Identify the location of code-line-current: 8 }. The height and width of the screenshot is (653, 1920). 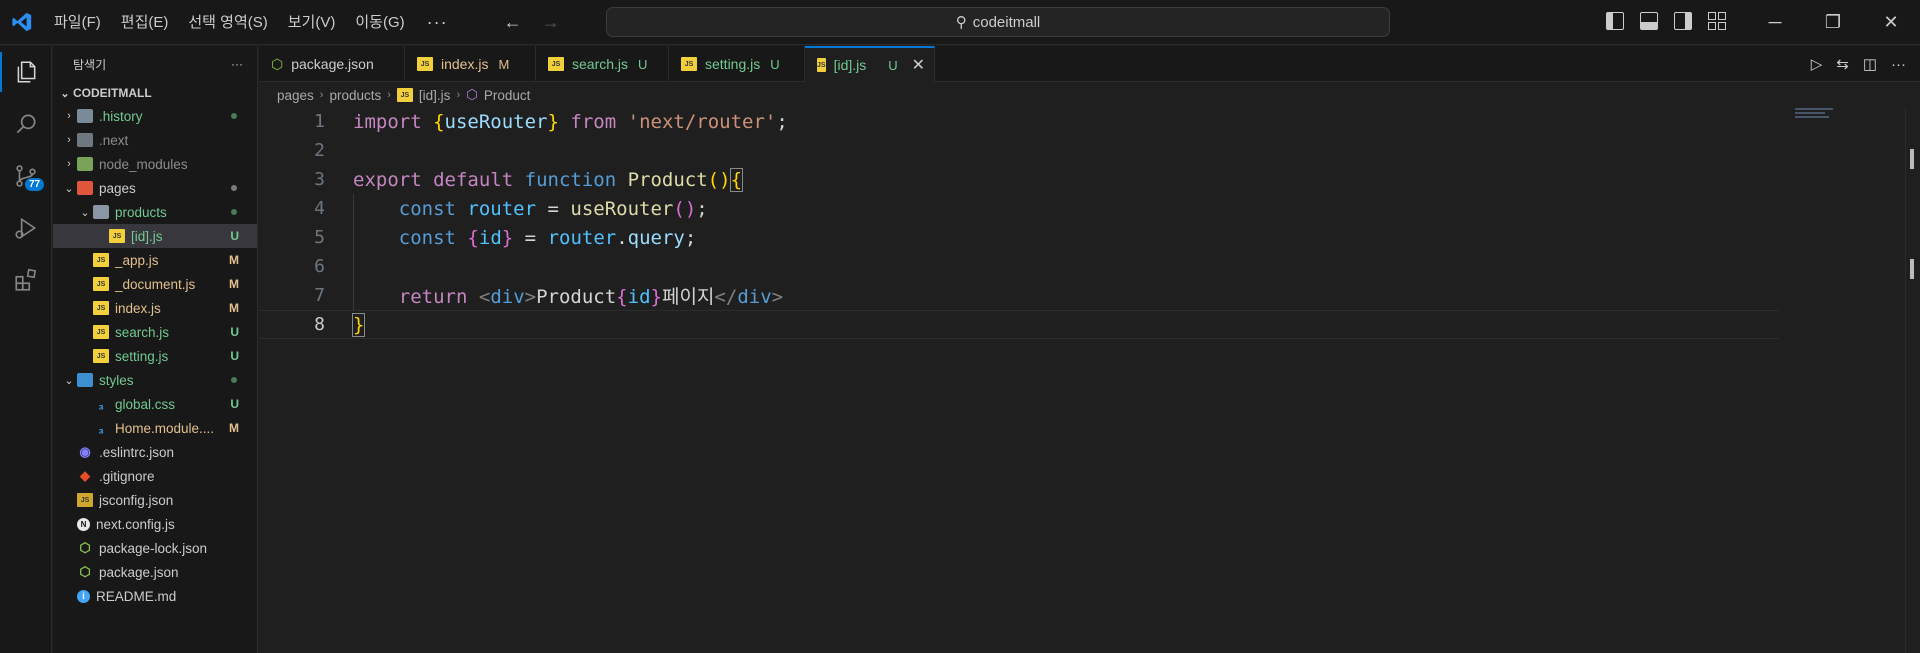
(1019, 324).